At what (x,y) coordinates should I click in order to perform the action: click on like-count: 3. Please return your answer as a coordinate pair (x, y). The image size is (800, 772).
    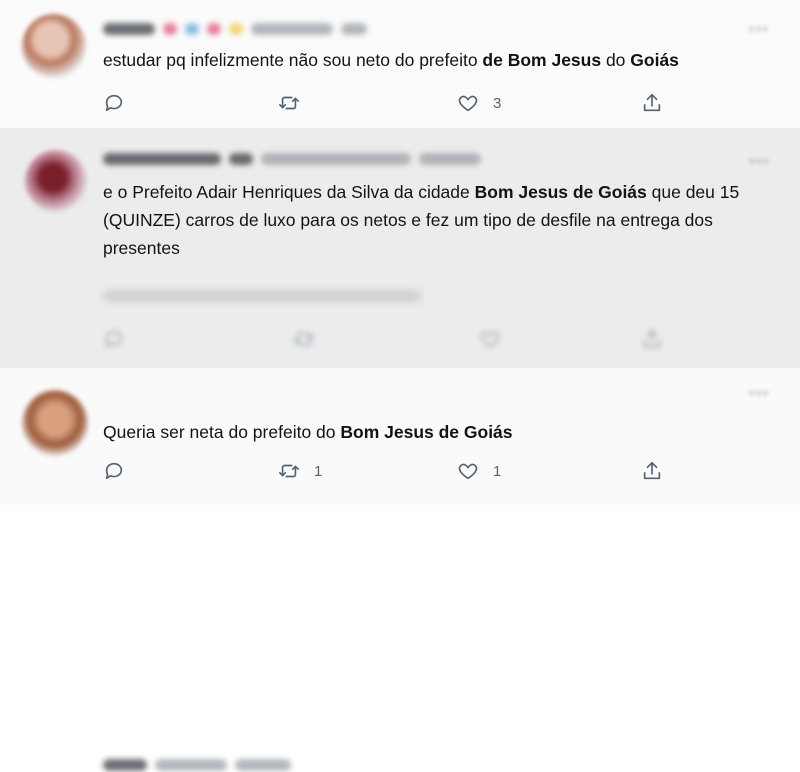
    Looking at the image, I should click on (497, 103).